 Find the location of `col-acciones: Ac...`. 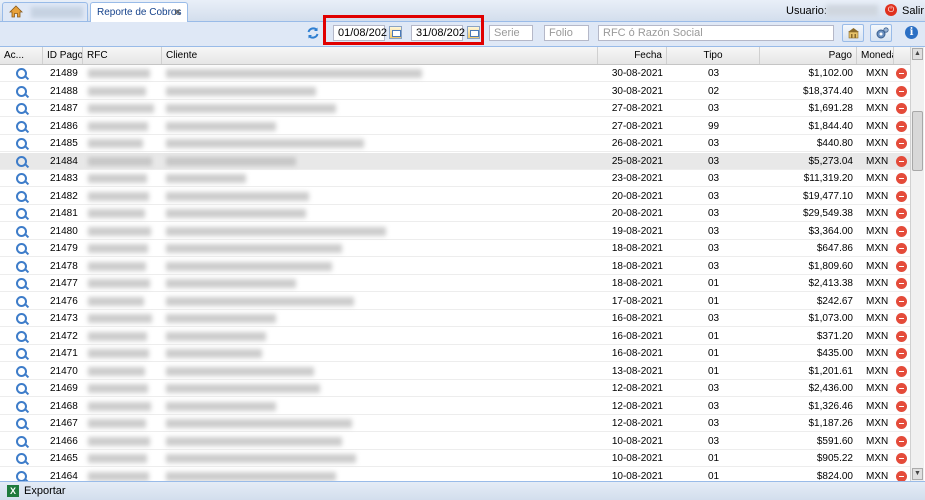

col-acciones: Ac... is located at coordinates (21, 55).